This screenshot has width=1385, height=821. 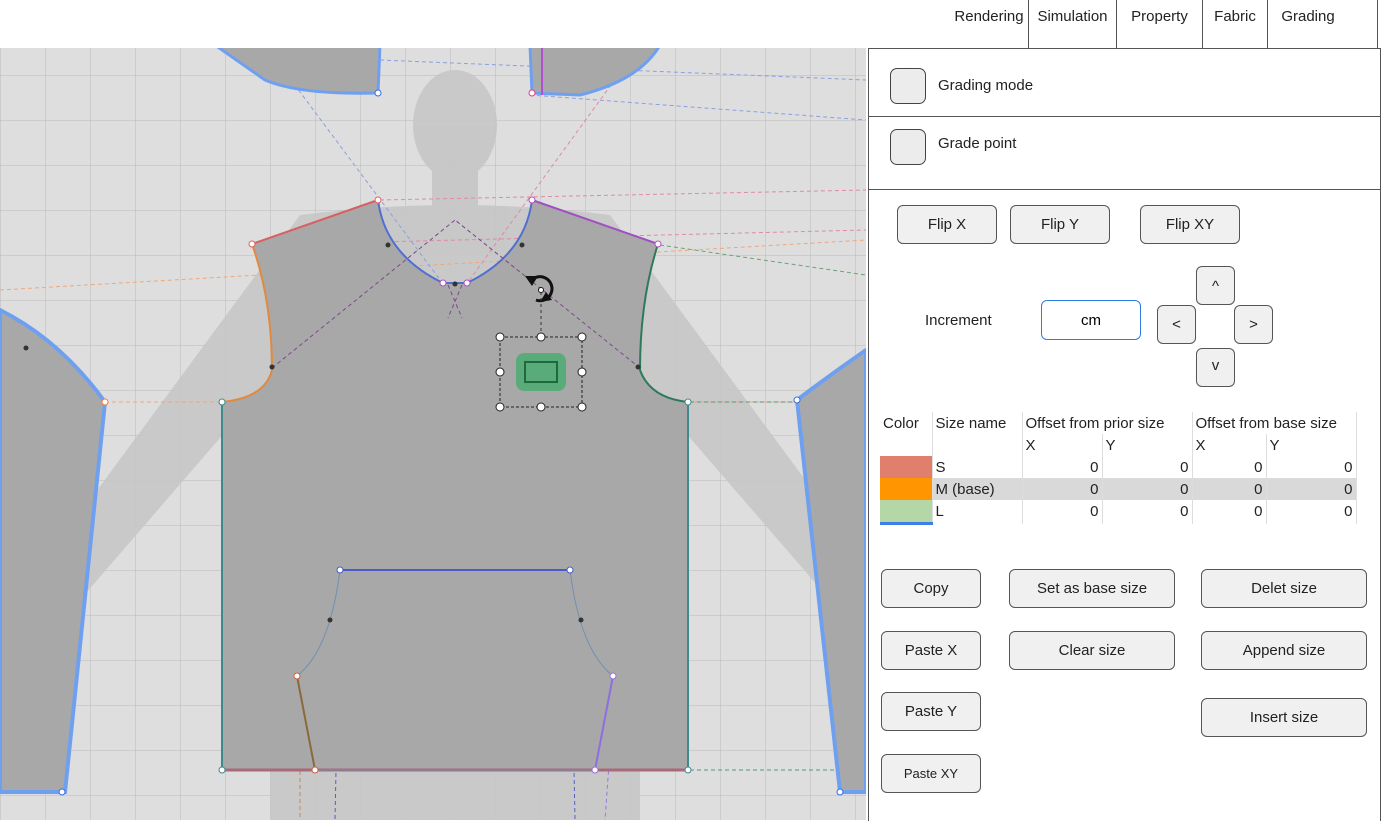 What do you see at coordinates (977, 467) in the screenshot?
I see `size-name: S` at bounding box center [977, 467].